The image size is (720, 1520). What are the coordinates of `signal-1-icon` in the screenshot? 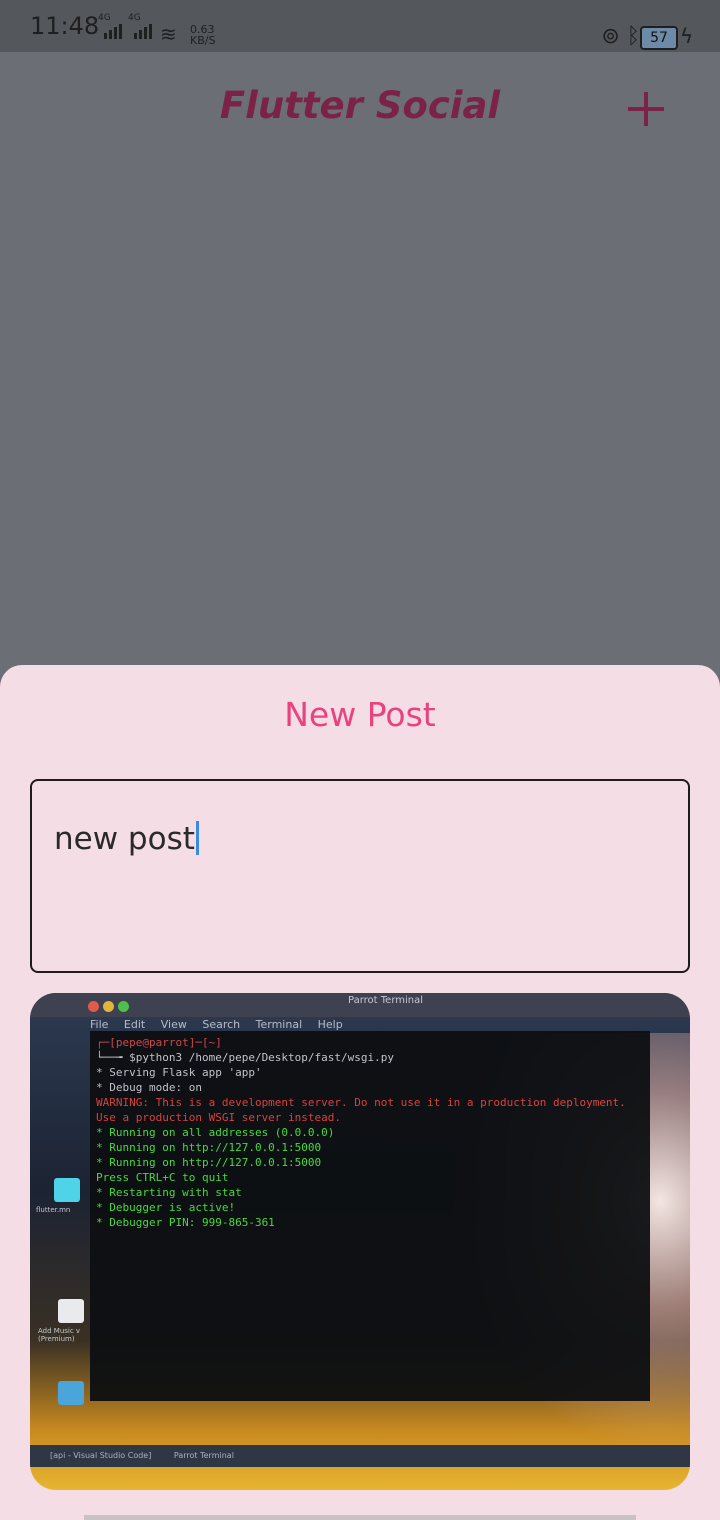 It's located at (113, 31).